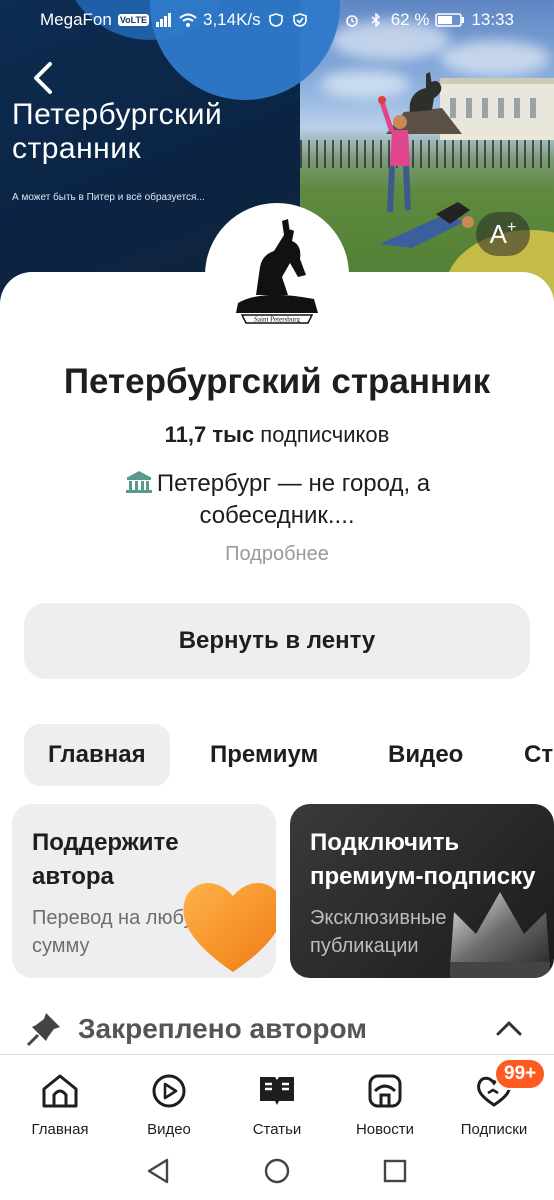 The image size is (554, 1200). What do you see at coordinates (527, 755) in the screenshot?
I see `tab-articles: Ст` at bounding box center [527, 755].